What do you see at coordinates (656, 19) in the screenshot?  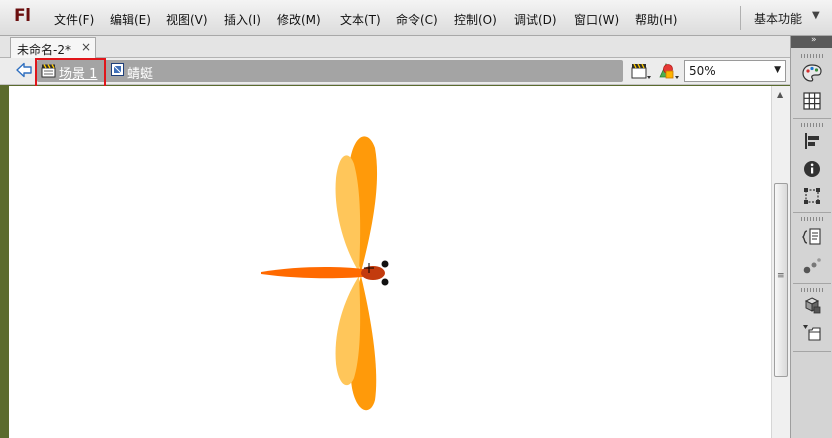 I see `menu-help: 帮助(H)` at bounding box center [656, 19].